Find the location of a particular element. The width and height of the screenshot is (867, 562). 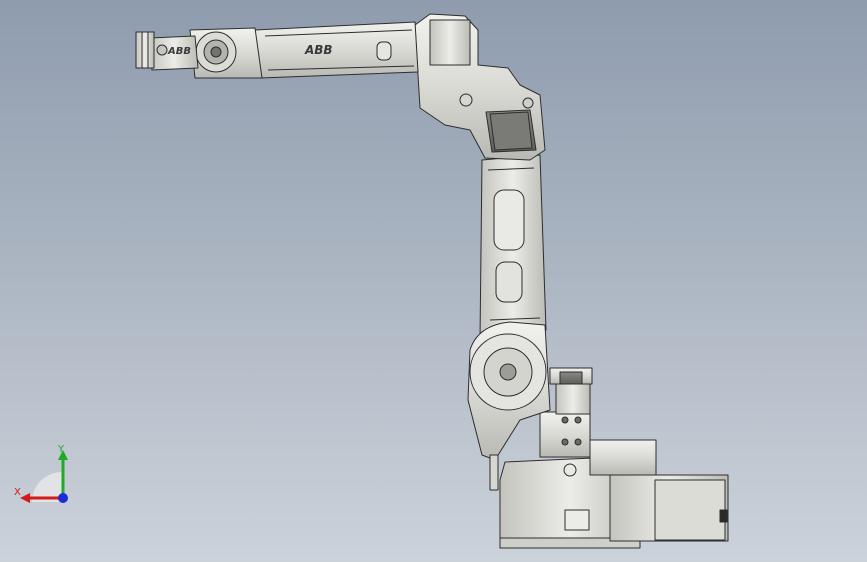

x-axis-label: X is located at coordinates (17, 492).